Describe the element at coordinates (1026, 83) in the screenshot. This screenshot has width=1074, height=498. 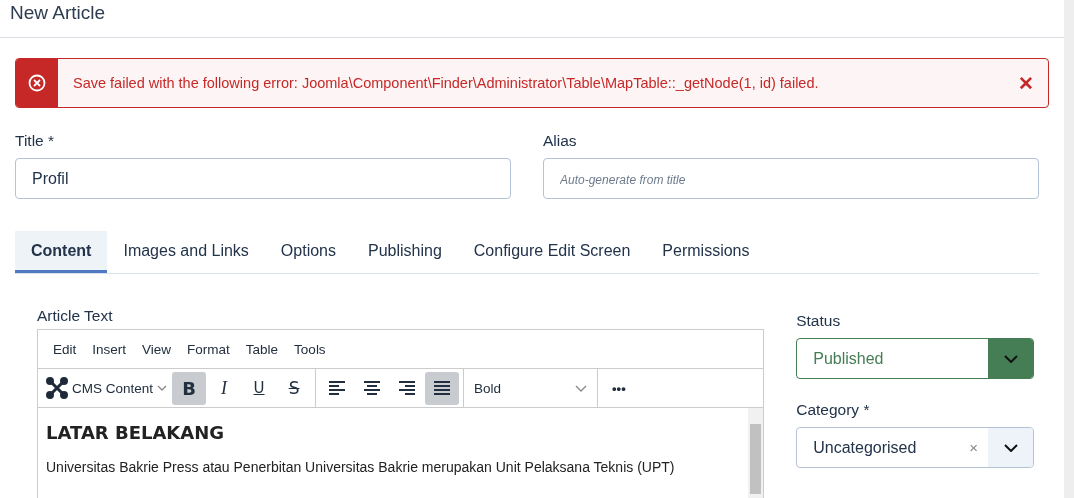
I see `close-button: ✕` at that location.